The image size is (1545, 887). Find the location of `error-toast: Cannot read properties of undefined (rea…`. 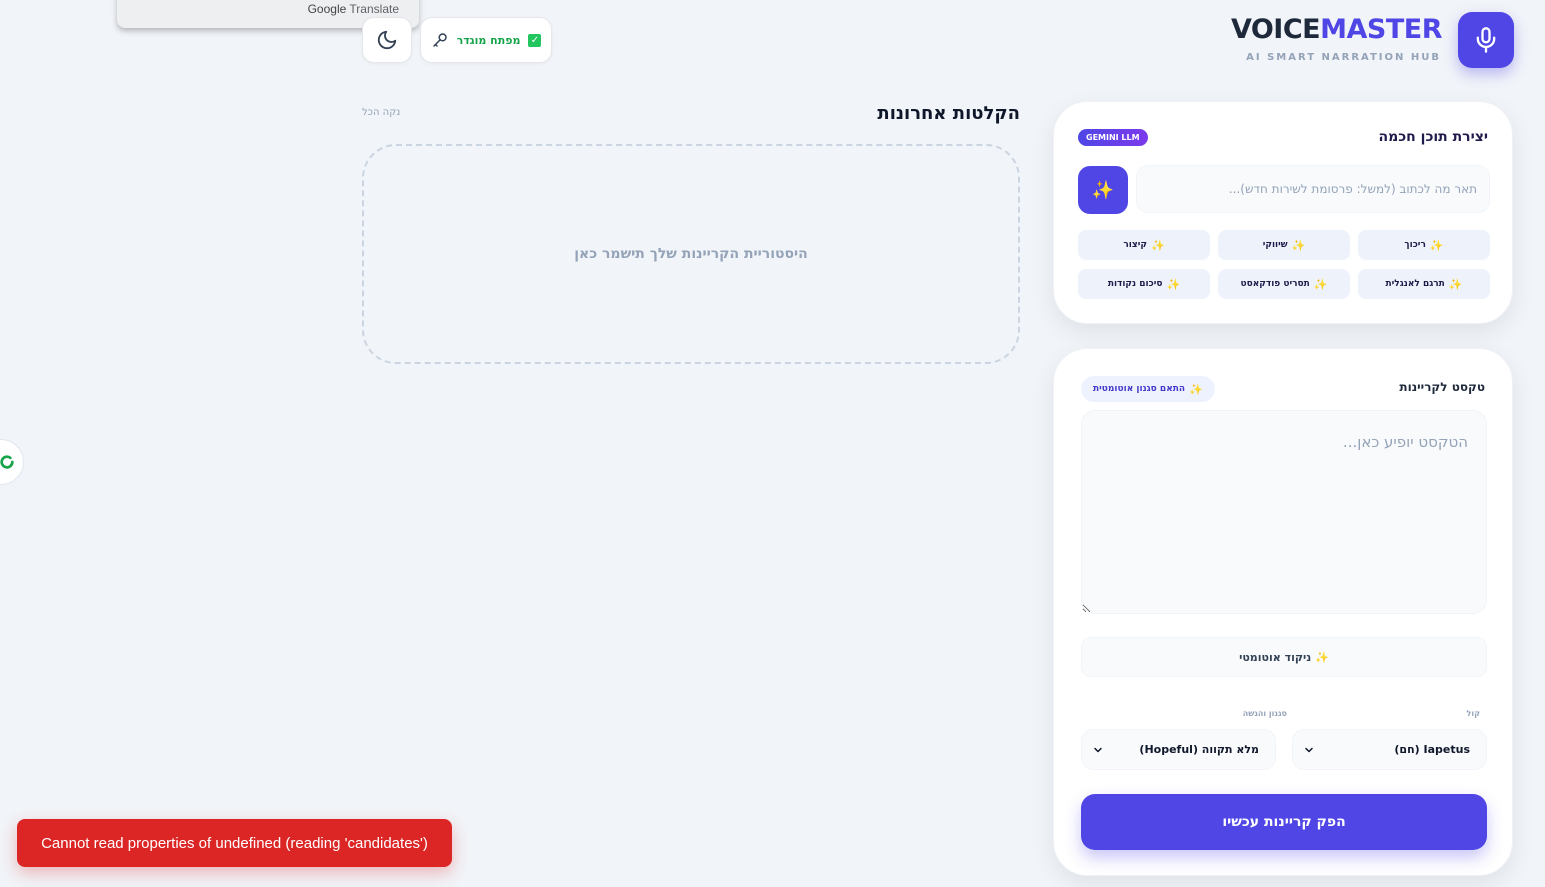

error-toast: Cannot read properties of undefined (rea… is located at coordinates (234, 843).